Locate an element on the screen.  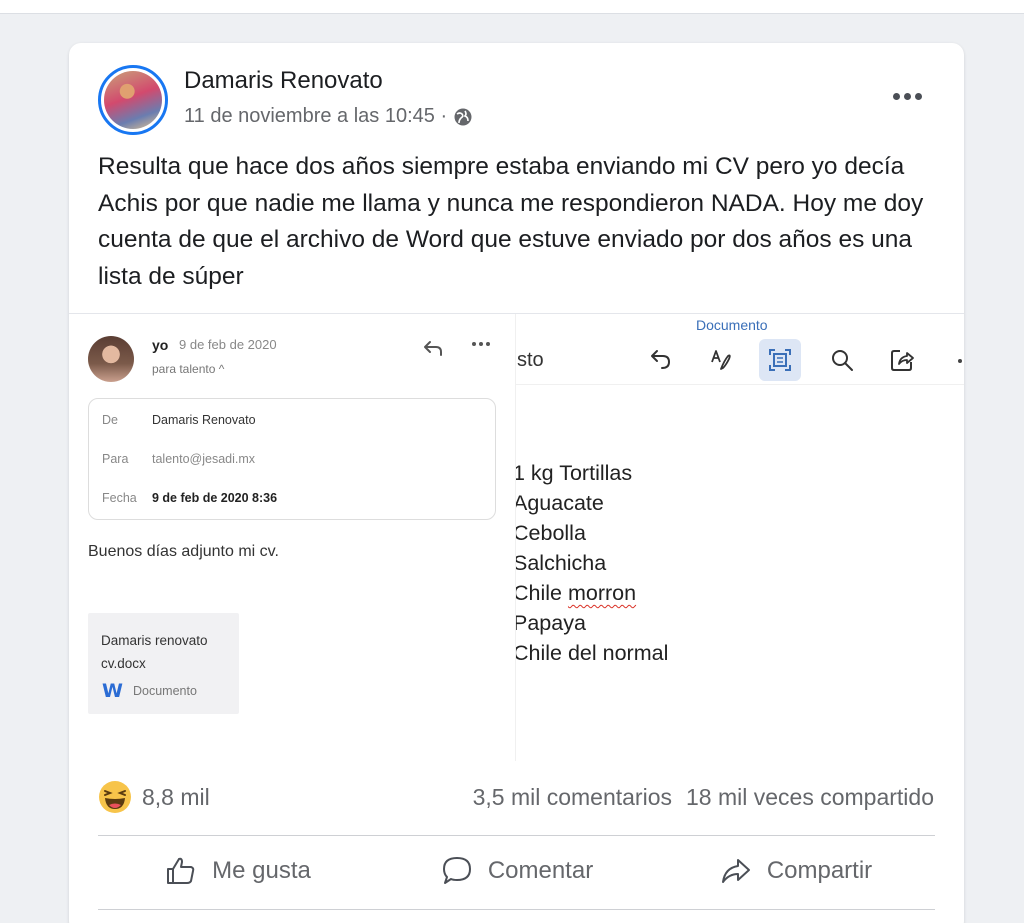
like-label: Me gusta is located at coordinates (261, 870).